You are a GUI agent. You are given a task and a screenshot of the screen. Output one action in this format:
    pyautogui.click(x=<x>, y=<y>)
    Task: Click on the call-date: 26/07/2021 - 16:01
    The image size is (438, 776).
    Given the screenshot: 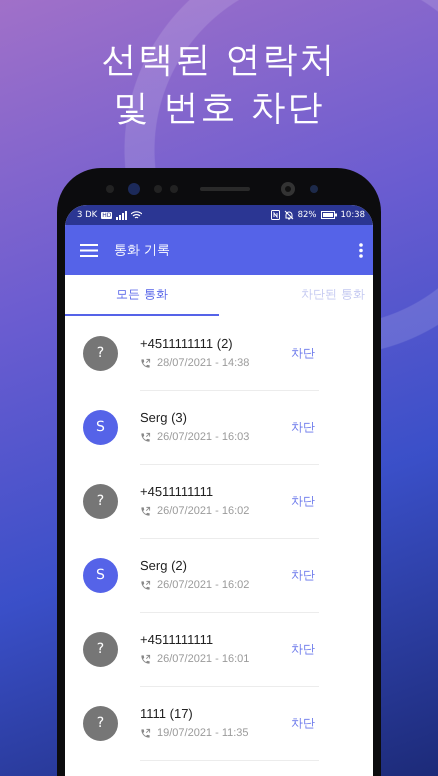 What is the action you would take?
    pyautogui.click(x=203, y=659)
    